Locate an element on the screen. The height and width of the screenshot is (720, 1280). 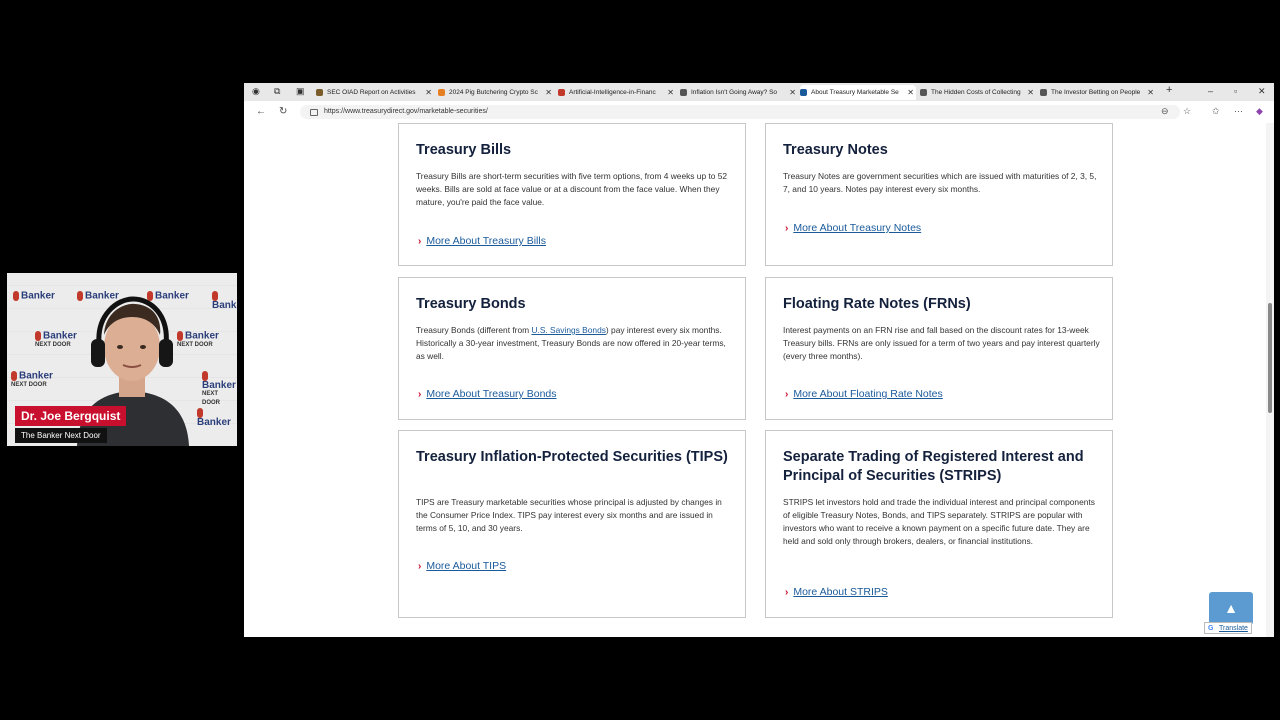
card-title: Treasury Bills is located at coordinates (464, 150).